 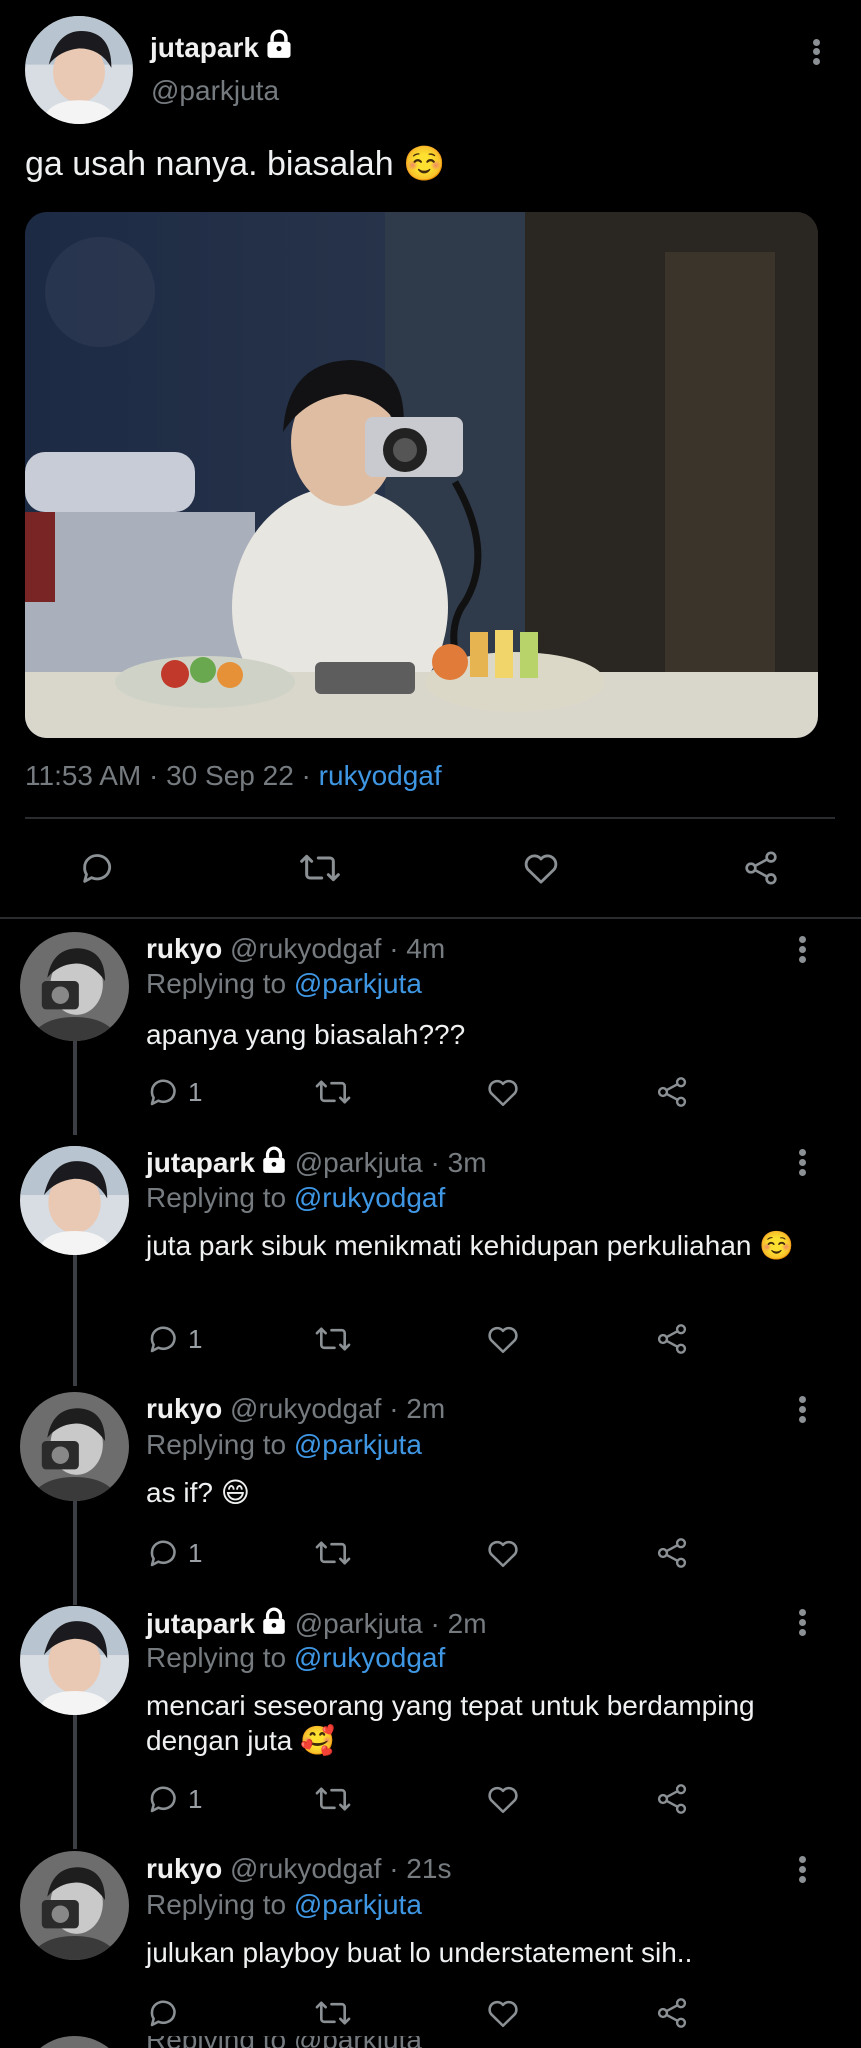 I want to click on handle-time: @rukyodgaf · 4m, so click(x=338, y=948).